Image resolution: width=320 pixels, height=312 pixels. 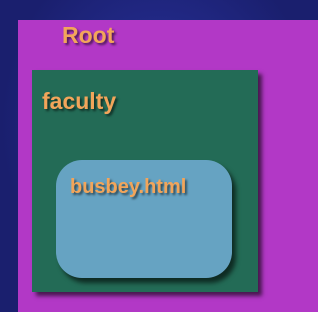 What do you see at coordinates (128, 187) in the screenshot?
I see `file-label: busbey.html` at bounding box center [128, 187].